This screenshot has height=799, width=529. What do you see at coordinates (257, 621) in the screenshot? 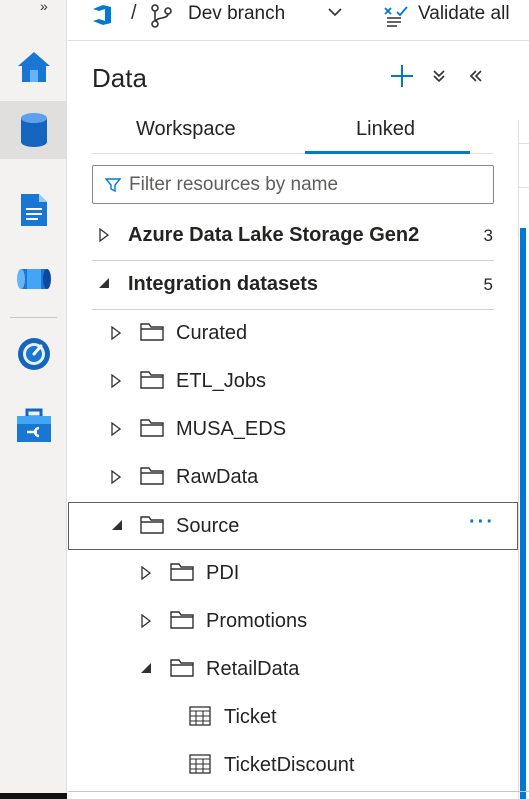
I see `tree-node-label: Promotions` at bounding box center [257, 621].